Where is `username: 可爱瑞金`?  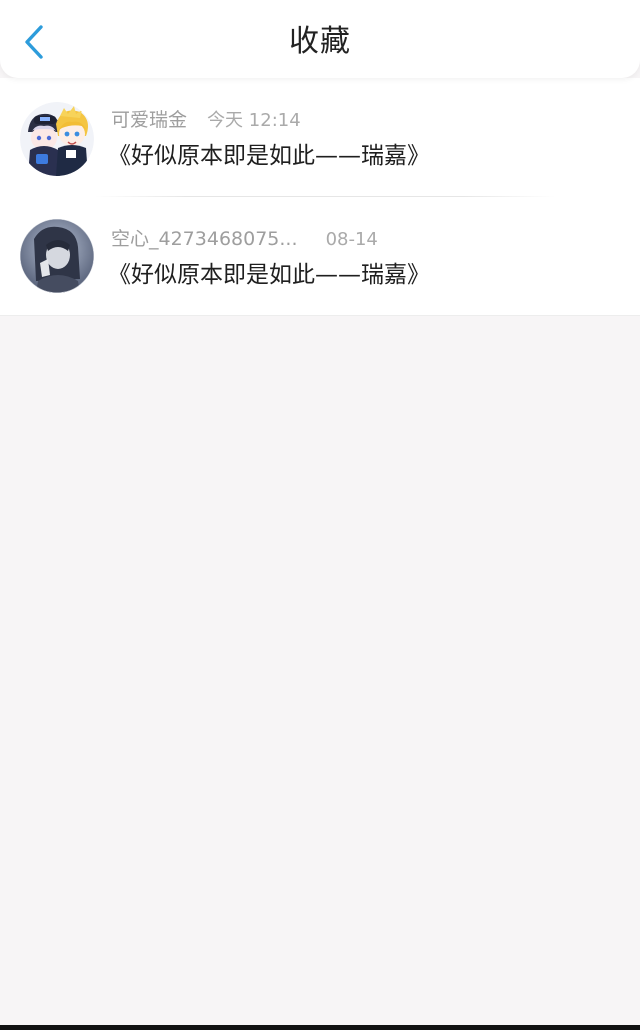
username: 可爱瑞金 is located at coordinates (149, 120).